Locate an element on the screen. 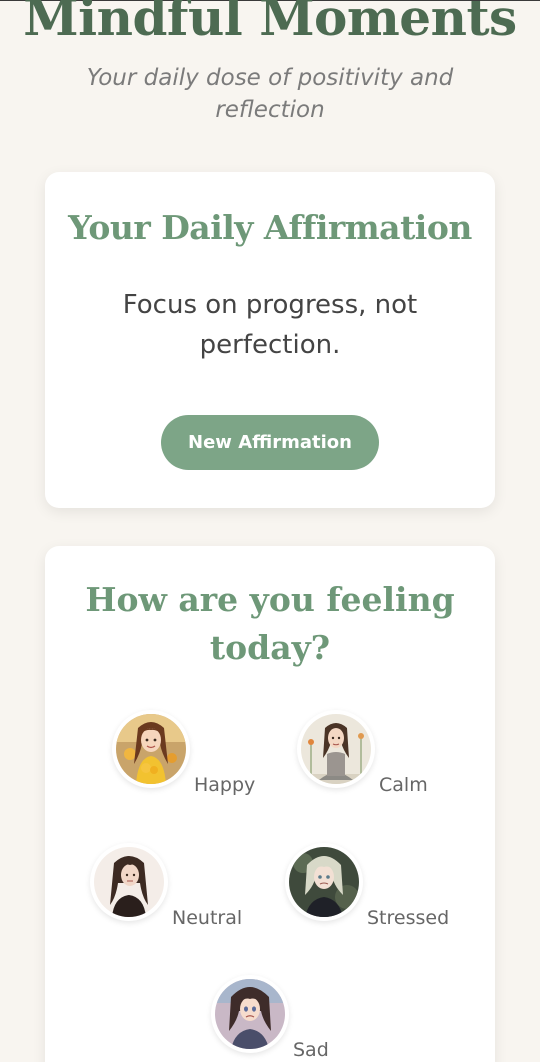 The width and height of the screenshot is (540, 1062). app-title: Mindful Moments is located at coordinates (270, 23).